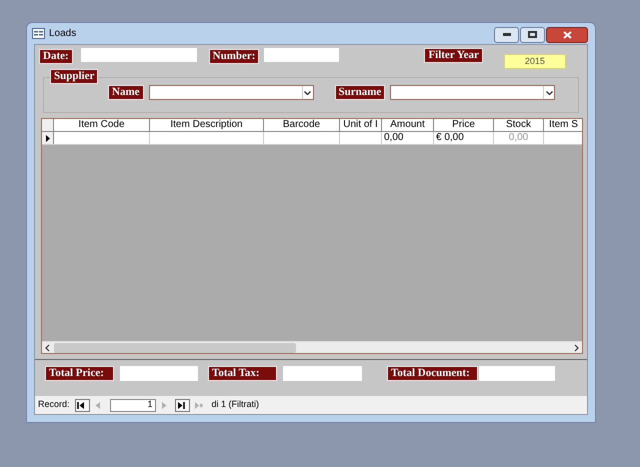  Describe the element at coordinates (79, 373) in the screenshot. I see `total-label: Total Price:` at that location.